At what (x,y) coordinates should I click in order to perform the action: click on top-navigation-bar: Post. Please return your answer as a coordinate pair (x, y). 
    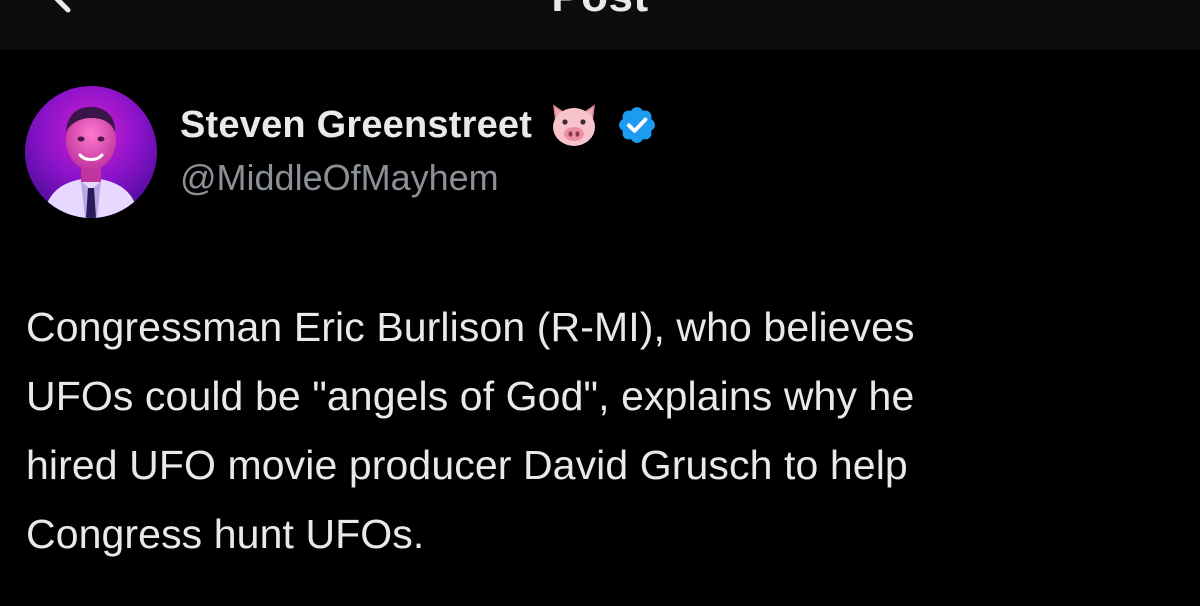
    Looking at the image, I should click on (600, 25).